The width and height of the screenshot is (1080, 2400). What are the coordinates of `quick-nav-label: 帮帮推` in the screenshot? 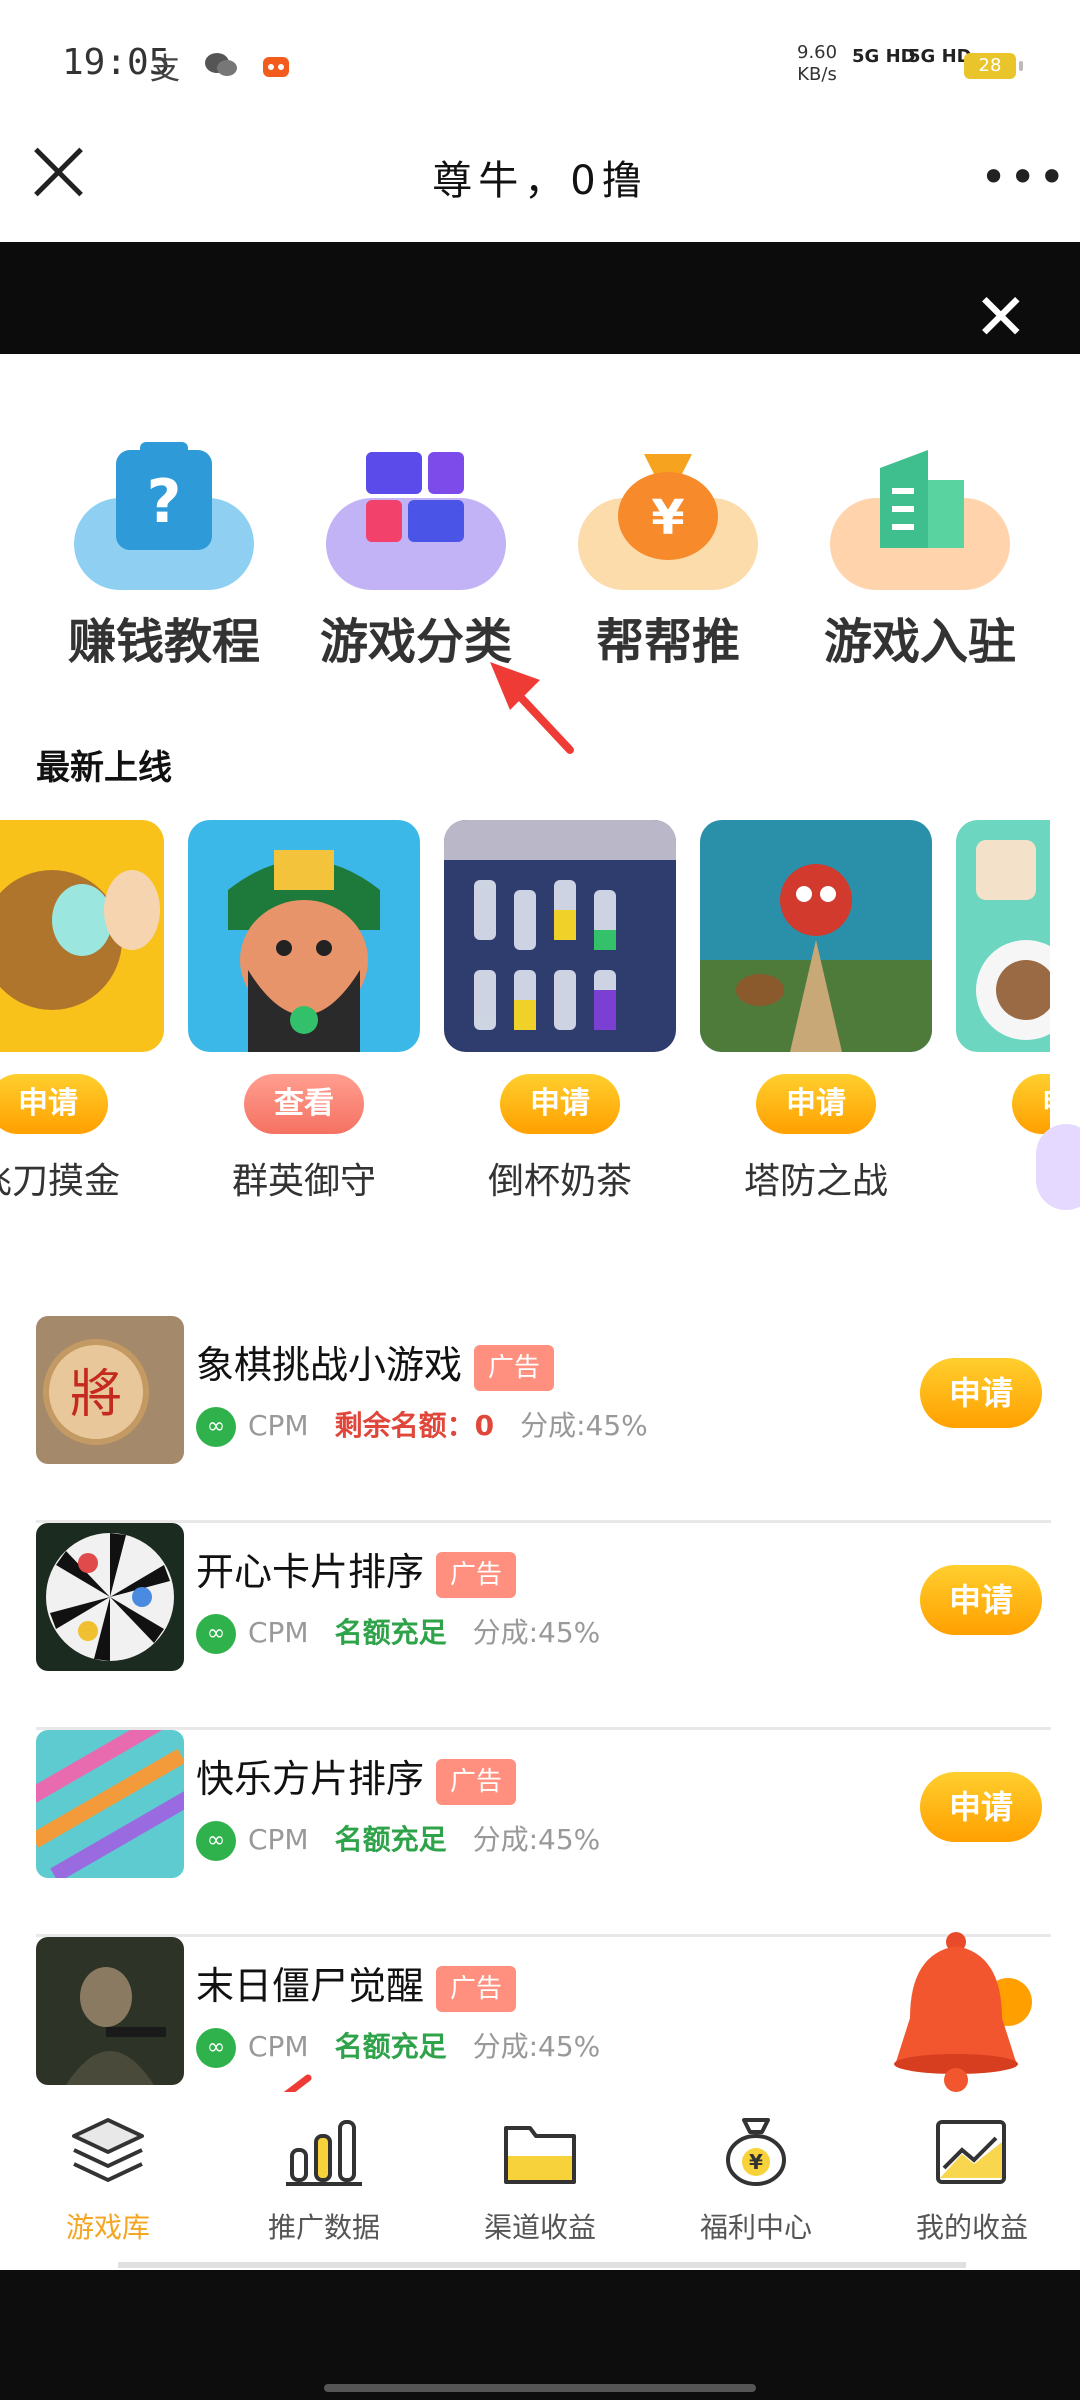 It's located at (667, 642).